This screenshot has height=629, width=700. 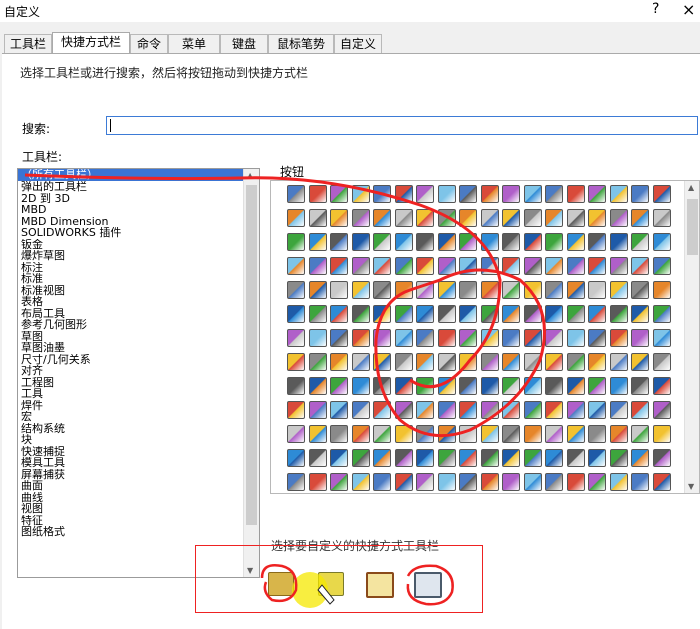 What do you see at coordinates (131, 210) in the screenshot?
I see `toolbar-list-item: MBD` at bounding box center [131, 210].